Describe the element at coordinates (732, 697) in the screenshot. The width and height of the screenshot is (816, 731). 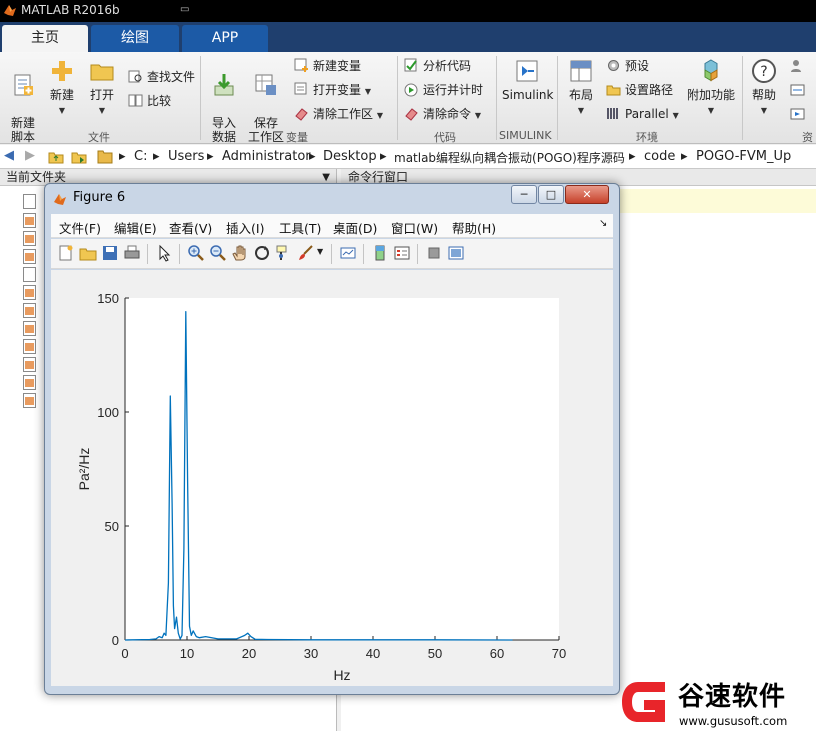
I see `watermark-brand: 谷速软件` at that location.